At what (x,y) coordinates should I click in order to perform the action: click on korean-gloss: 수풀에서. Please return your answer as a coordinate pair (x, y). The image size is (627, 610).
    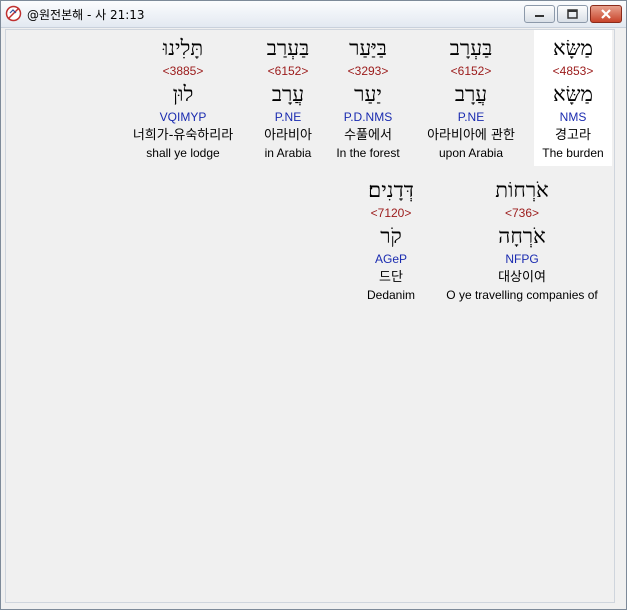
    Looking at the image, I should click on (368, 135).